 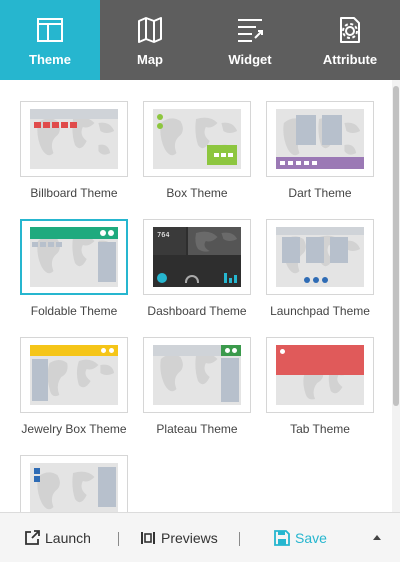 What do you see at coordinates (150, 59) in the screenshot?
I see `tab-map-label: Map` at bounding box center [150, 59].